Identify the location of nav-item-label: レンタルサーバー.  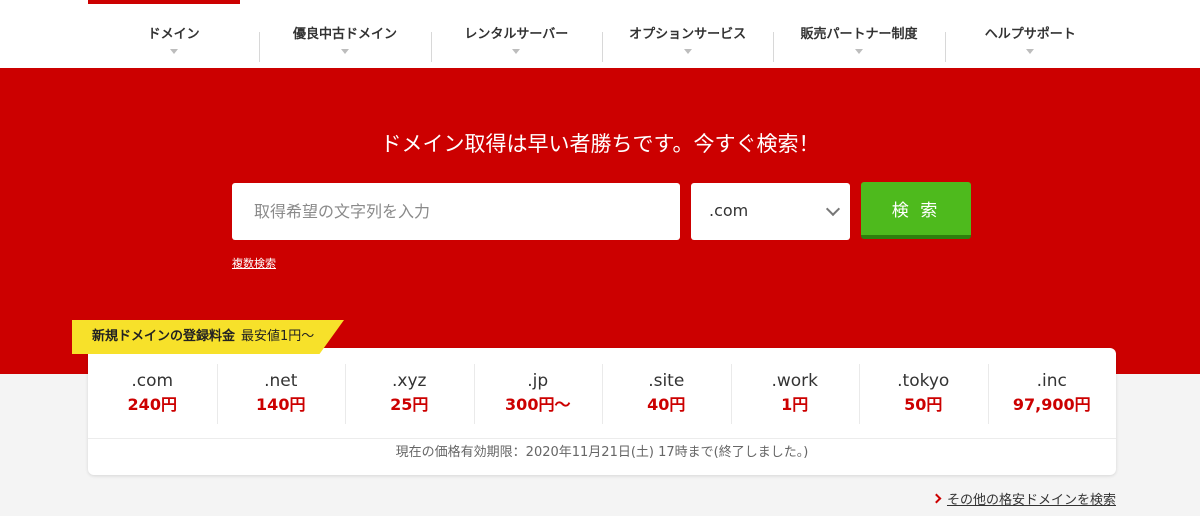
(516, 34).